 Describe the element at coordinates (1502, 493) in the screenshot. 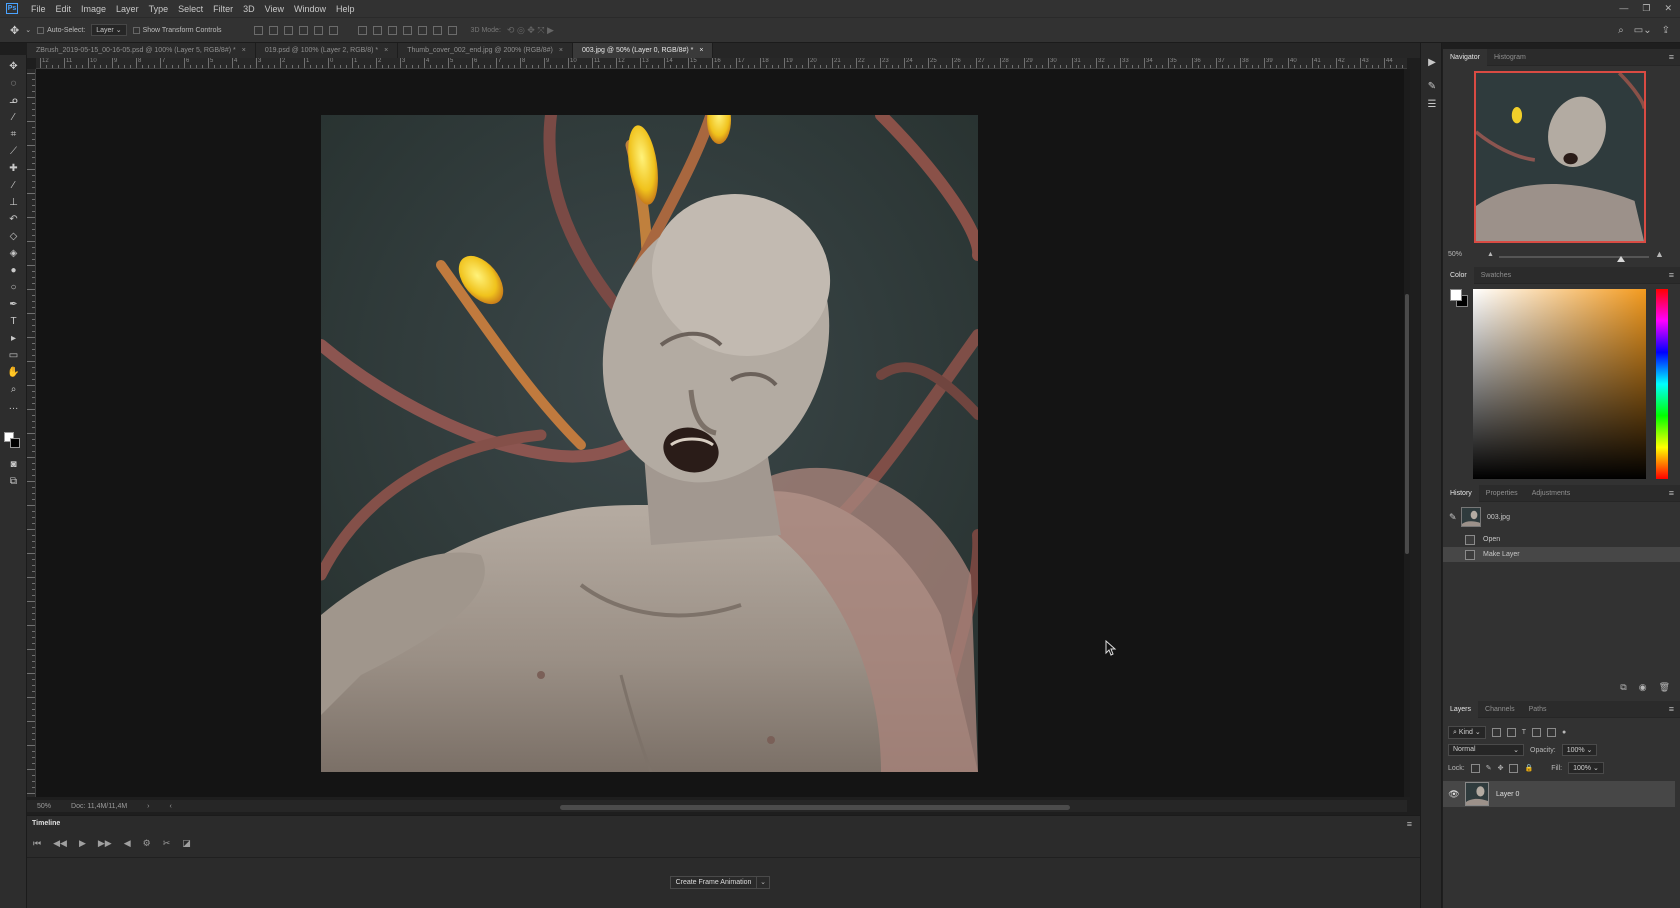

I see `tab-properties: Properties` at that location.